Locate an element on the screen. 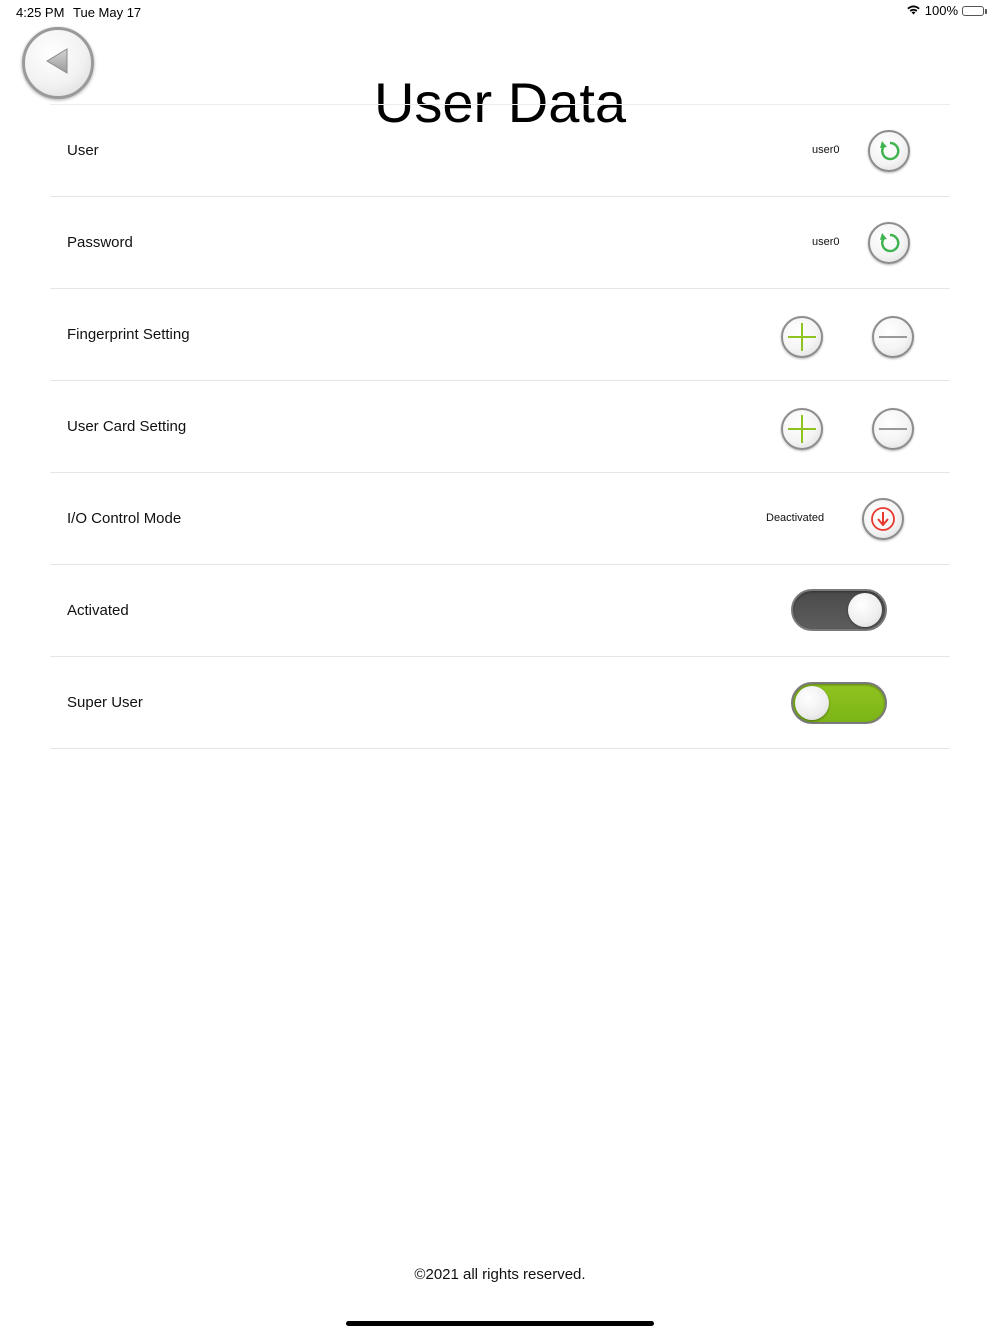 The image size is (1000, 1334). user-card-add-button is located at coordinates (802, 429).